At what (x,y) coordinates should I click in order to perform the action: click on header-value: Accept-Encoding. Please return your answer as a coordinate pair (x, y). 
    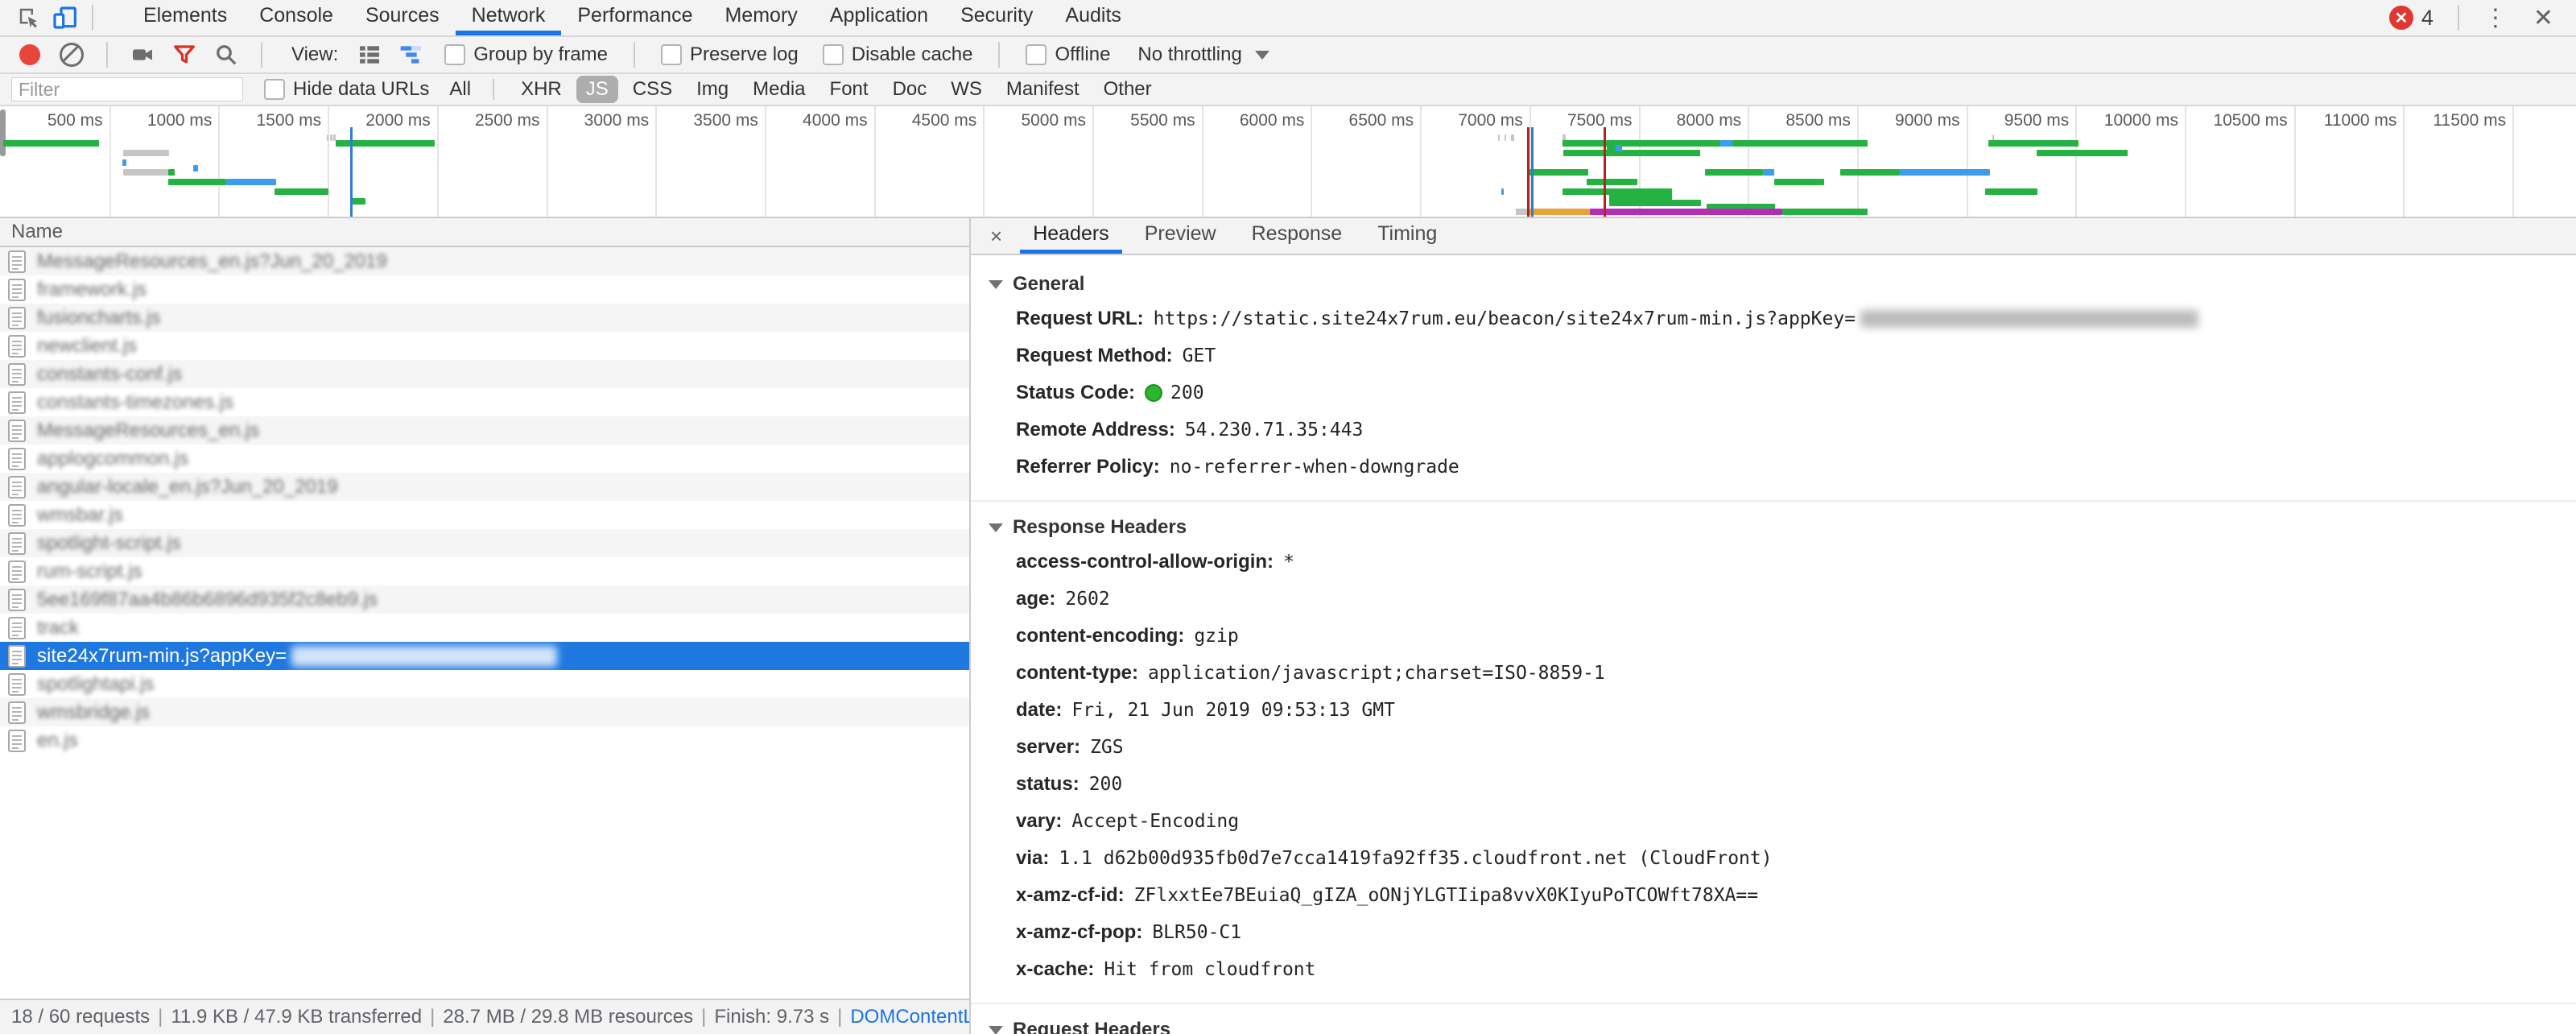
    Looking at the image, I should click on (1155, 821).